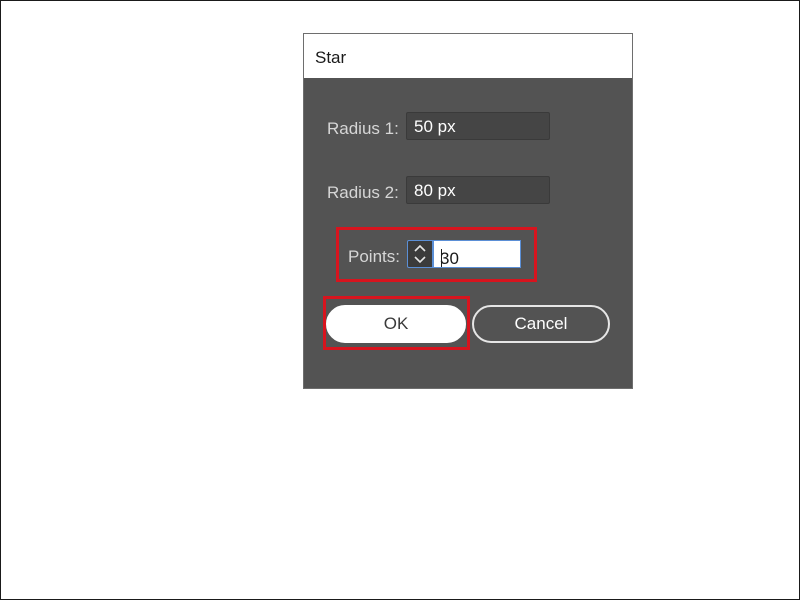  Describe the element at coordinates (441, 258) in the screenshot. I see `text-caret` at that location.